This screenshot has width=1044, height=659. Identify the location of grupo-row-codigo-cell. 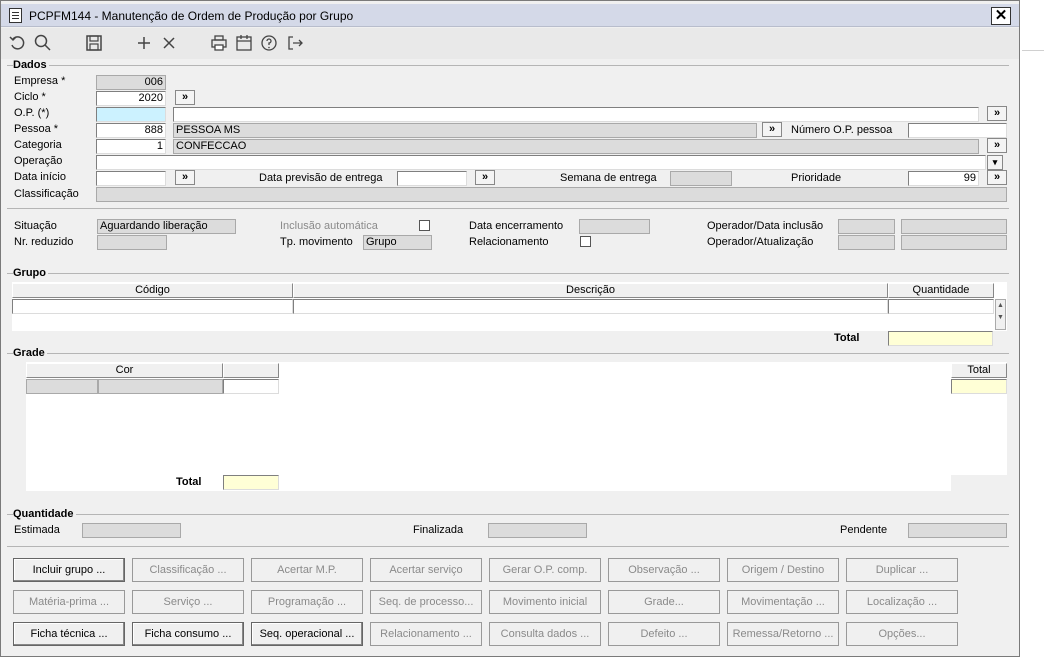
(152, 306).